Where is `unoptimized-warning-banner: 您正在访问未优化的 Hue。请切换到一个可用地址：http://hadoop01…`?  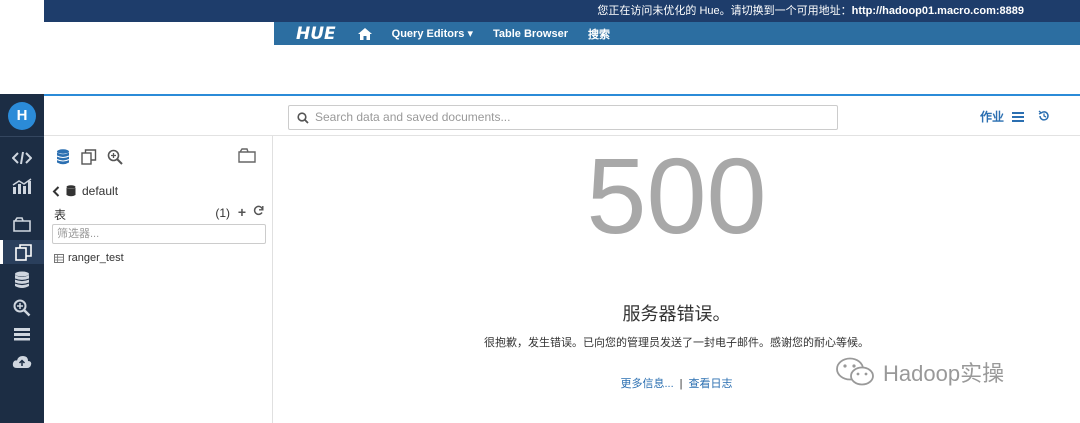 unoptimized-warning-banner: 您正在访问未优化的 Hue。请切换到一个可用地址：http://hadoop01… is located at coordinates (562, 11).